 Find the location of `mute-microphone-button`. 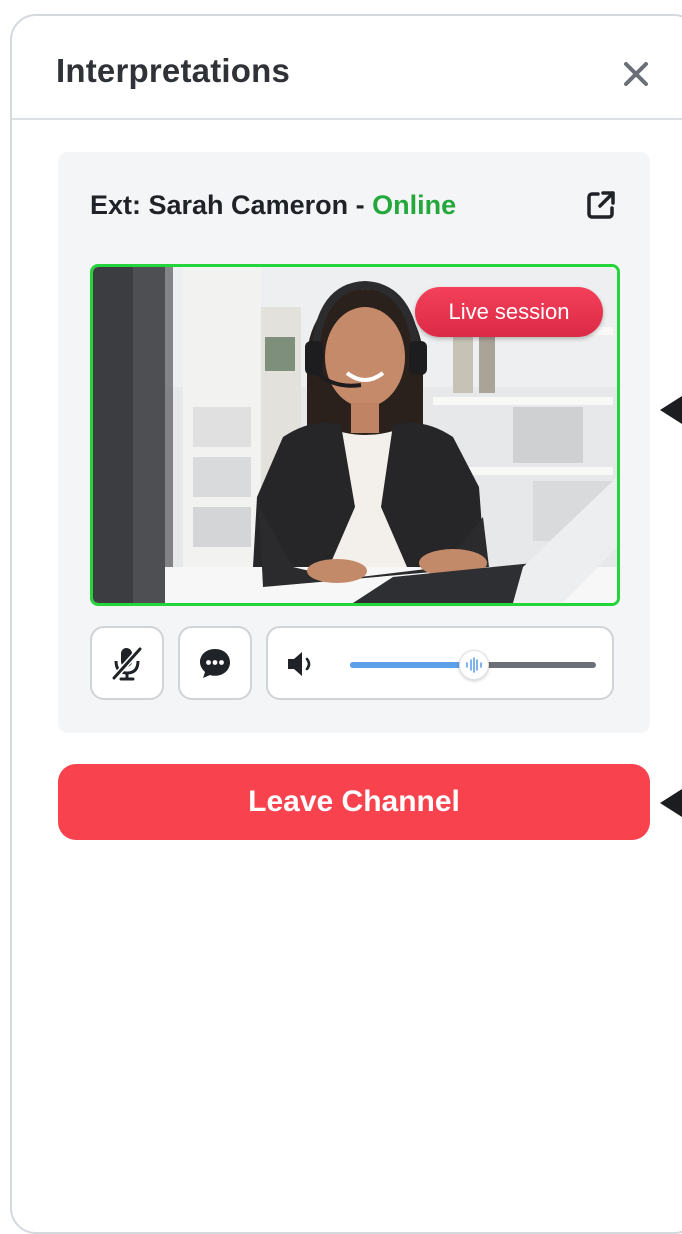

mute-microphone-button is located at coordinates (127, 663).